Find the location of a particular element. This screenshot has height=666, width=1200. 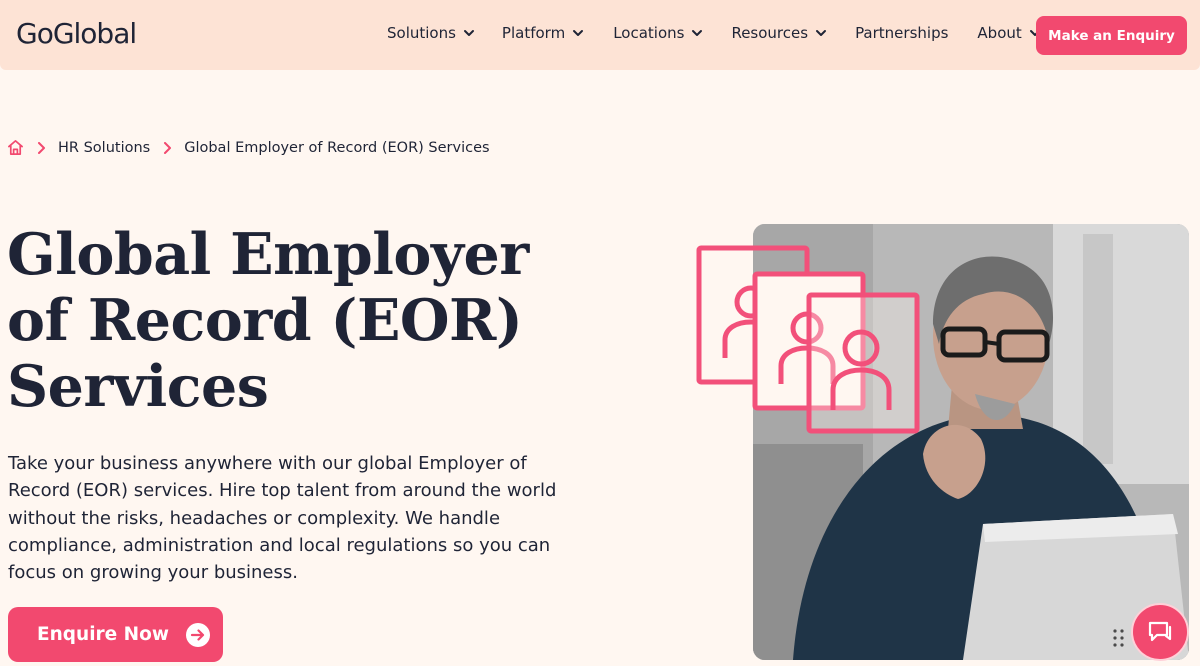

nav-about: About is located at coordinates (1008, 33).